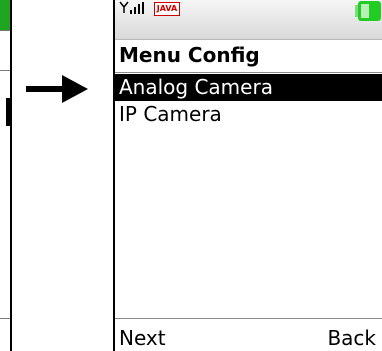 The height and width of the screenshot is (351, 382). What do you see at coordinates (57, 89) in the screenshot?
I see `right-arrow-icon` at bounding box center [57, 89].